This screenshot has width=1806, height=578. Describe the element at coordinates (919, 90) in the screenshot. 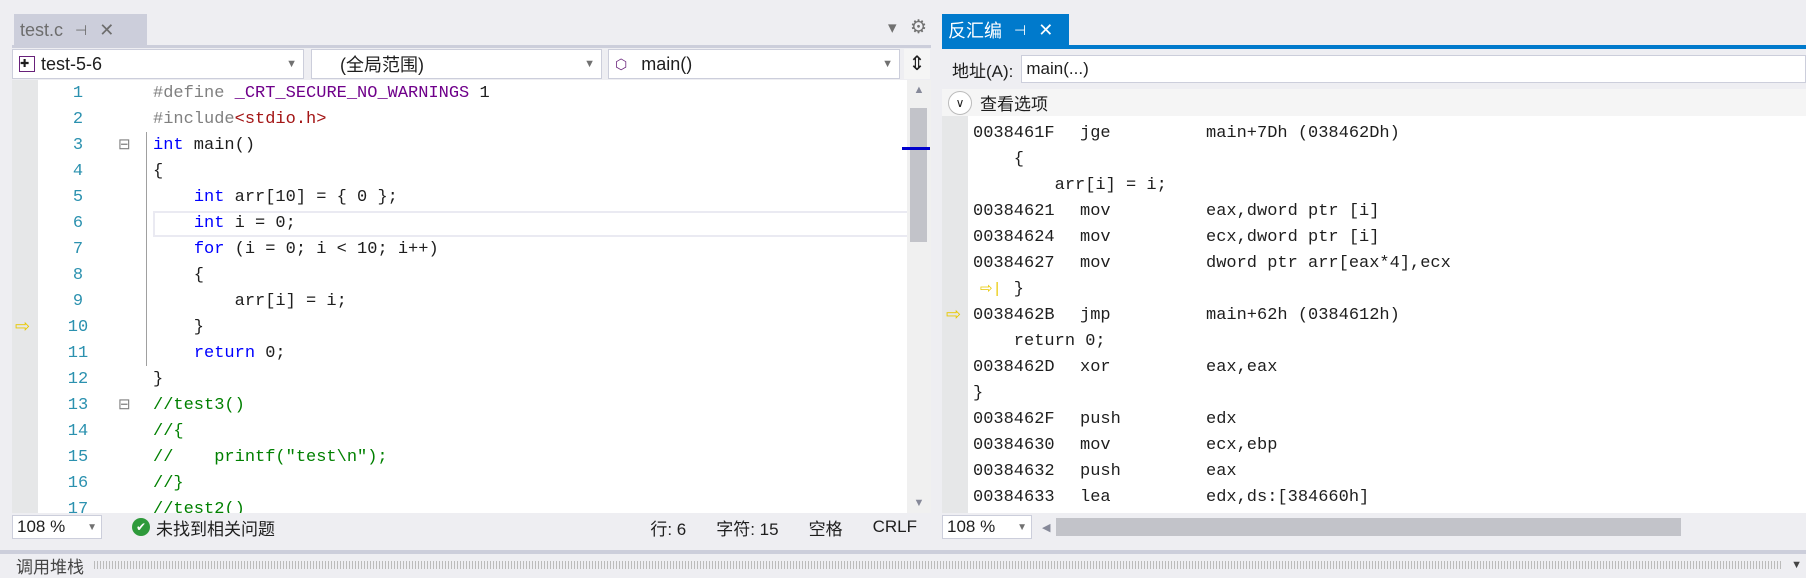

I see `scroll-up-icon: ▲` at that location.